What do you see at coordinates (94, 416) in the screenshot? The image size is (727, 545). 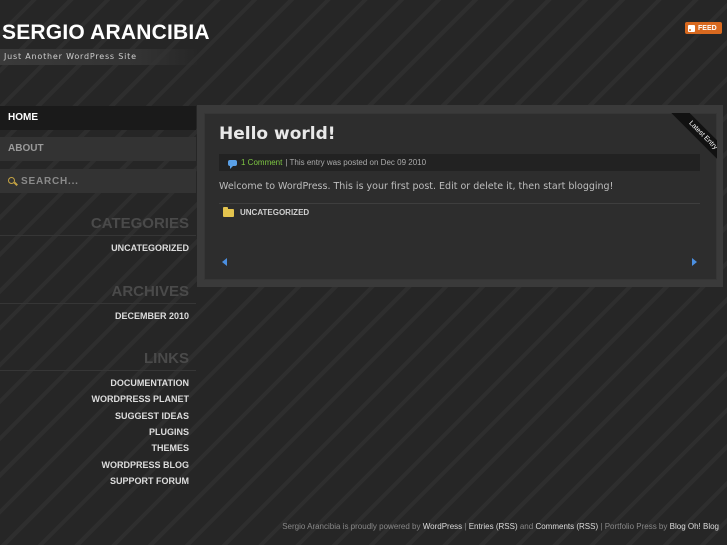 I see `sidebar-link-suggest-ideas: SUGGEST IDEAS` at bounding box center [94, 416].